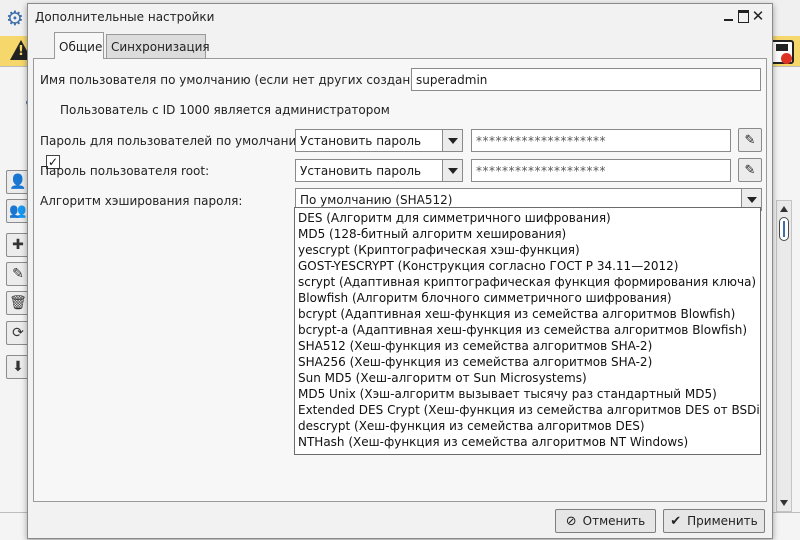 The width and height of the screenshot is (800, 540). What do you see at coordinates (586, 79) in the screenshot?
I see `default-user-input: superadmin` at bounding box center [586, 79].